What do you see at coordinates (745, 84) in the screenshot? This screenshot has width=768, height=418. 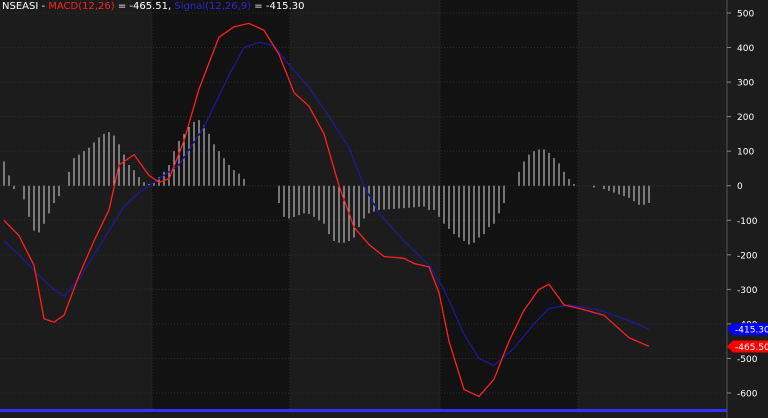 I see `y-tick-label: 300` at bounding box center [745, 84].